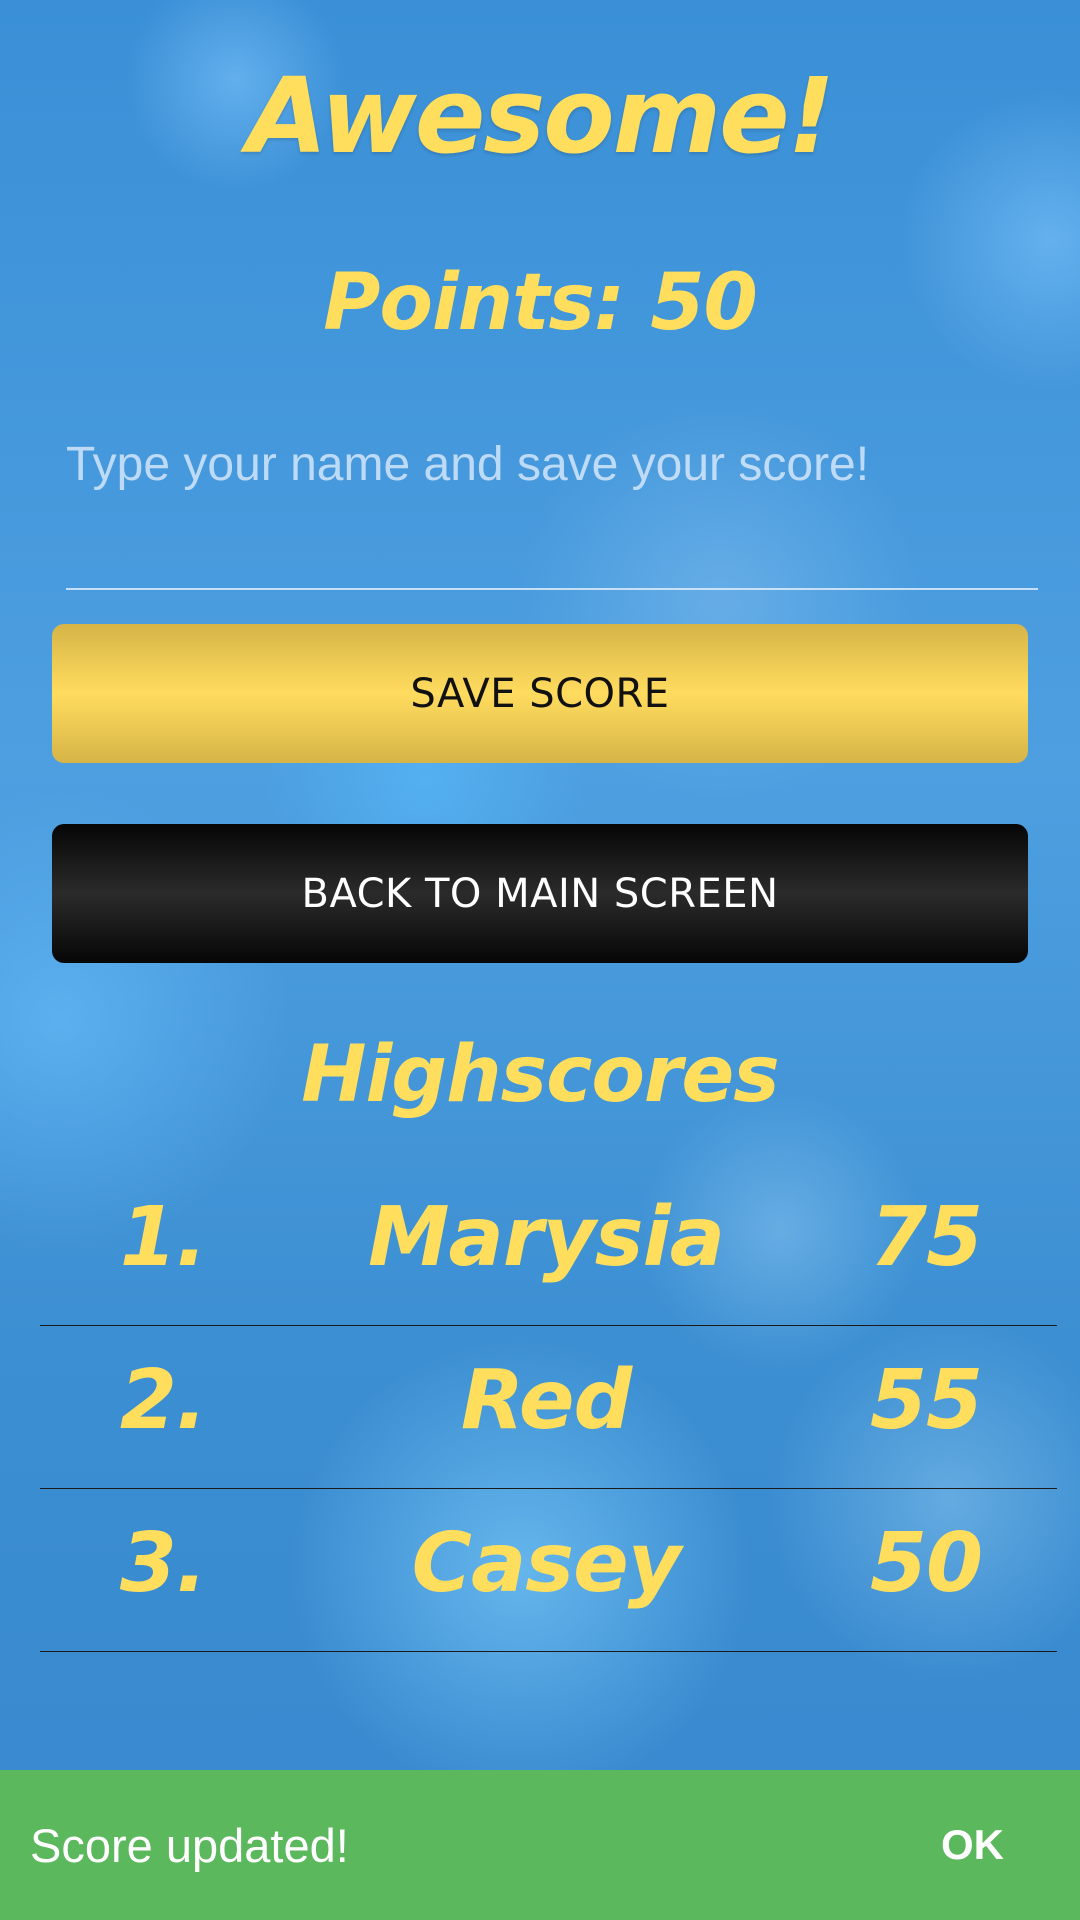  What do you see at coordinates (926, 1237) in the screenshot?
I see `highscore-score: 75` at bounding box center [926, 1237].